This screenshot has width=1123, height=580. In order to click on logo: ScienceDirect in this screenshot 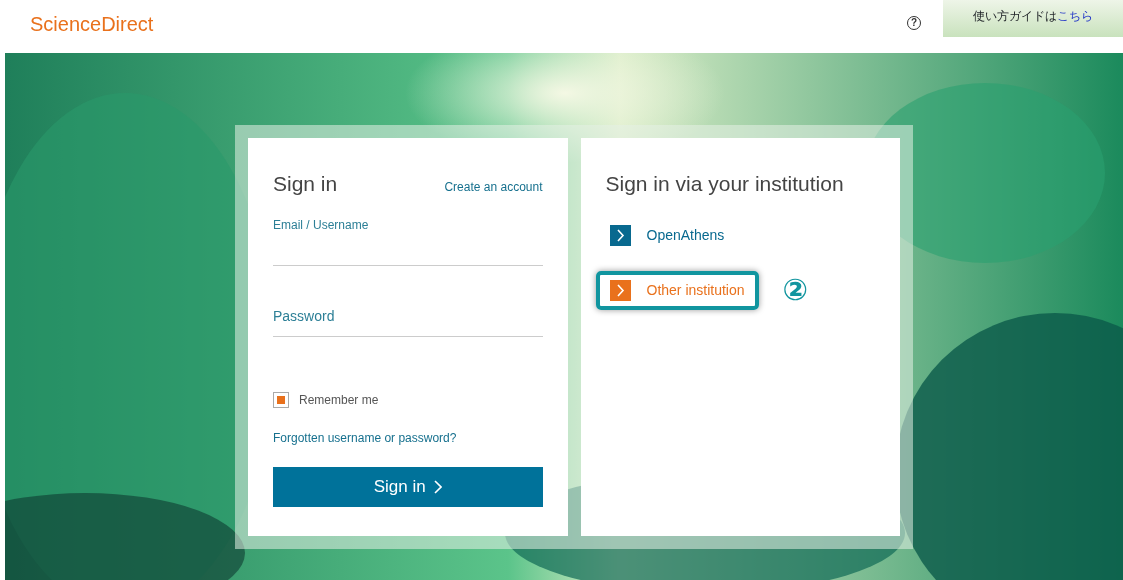, I will do `click(92, 24)`.